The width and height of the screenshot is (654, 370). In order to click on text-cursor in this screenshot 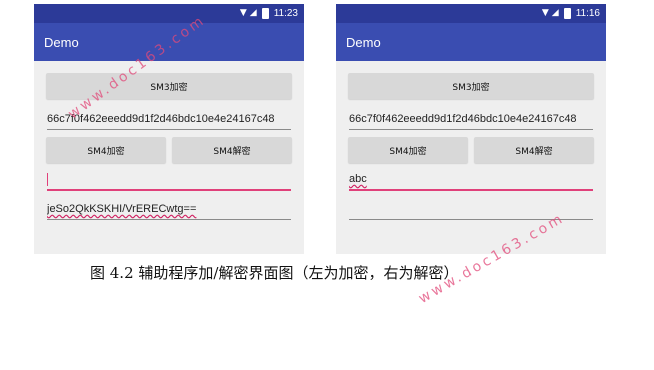, I will do `click(47, 179)`.